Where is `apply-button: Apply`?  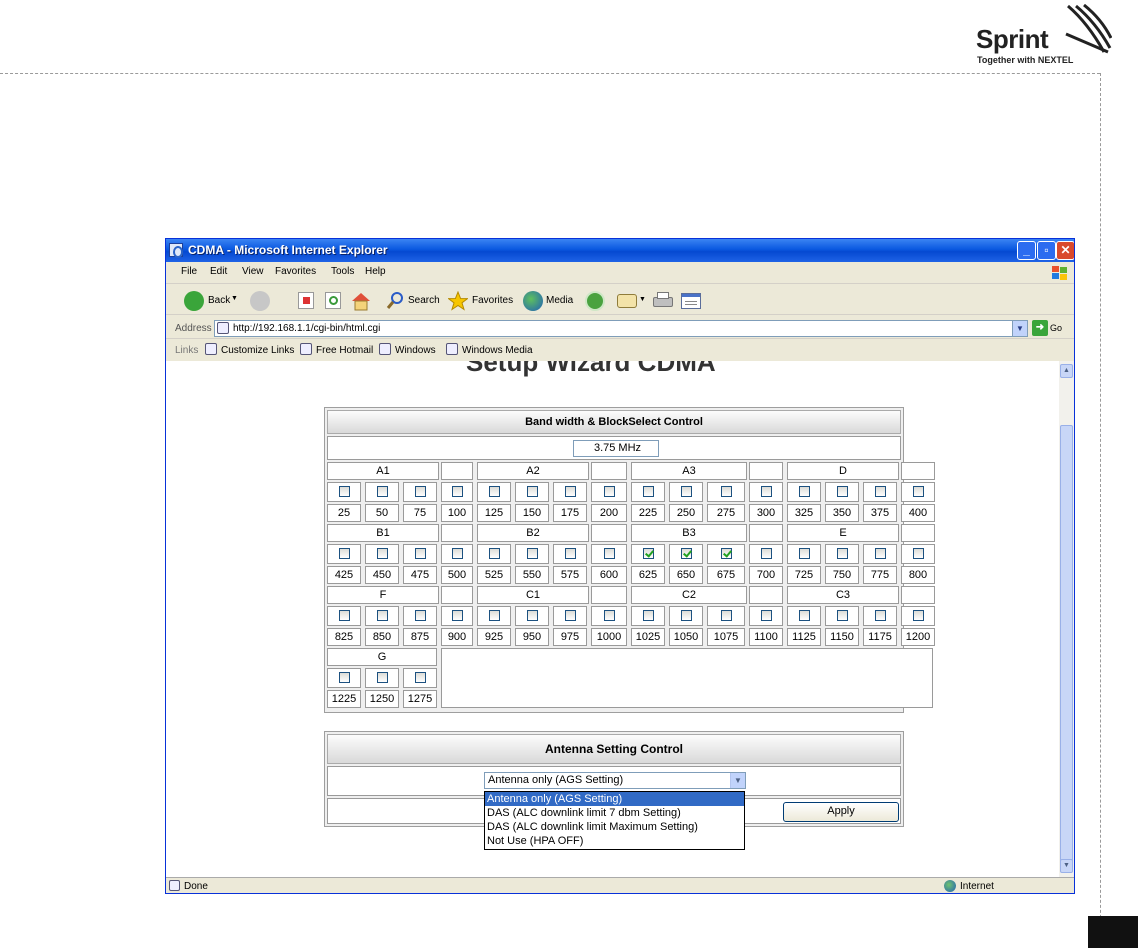
apply-button: Apply is located at coordinates (841, 812).